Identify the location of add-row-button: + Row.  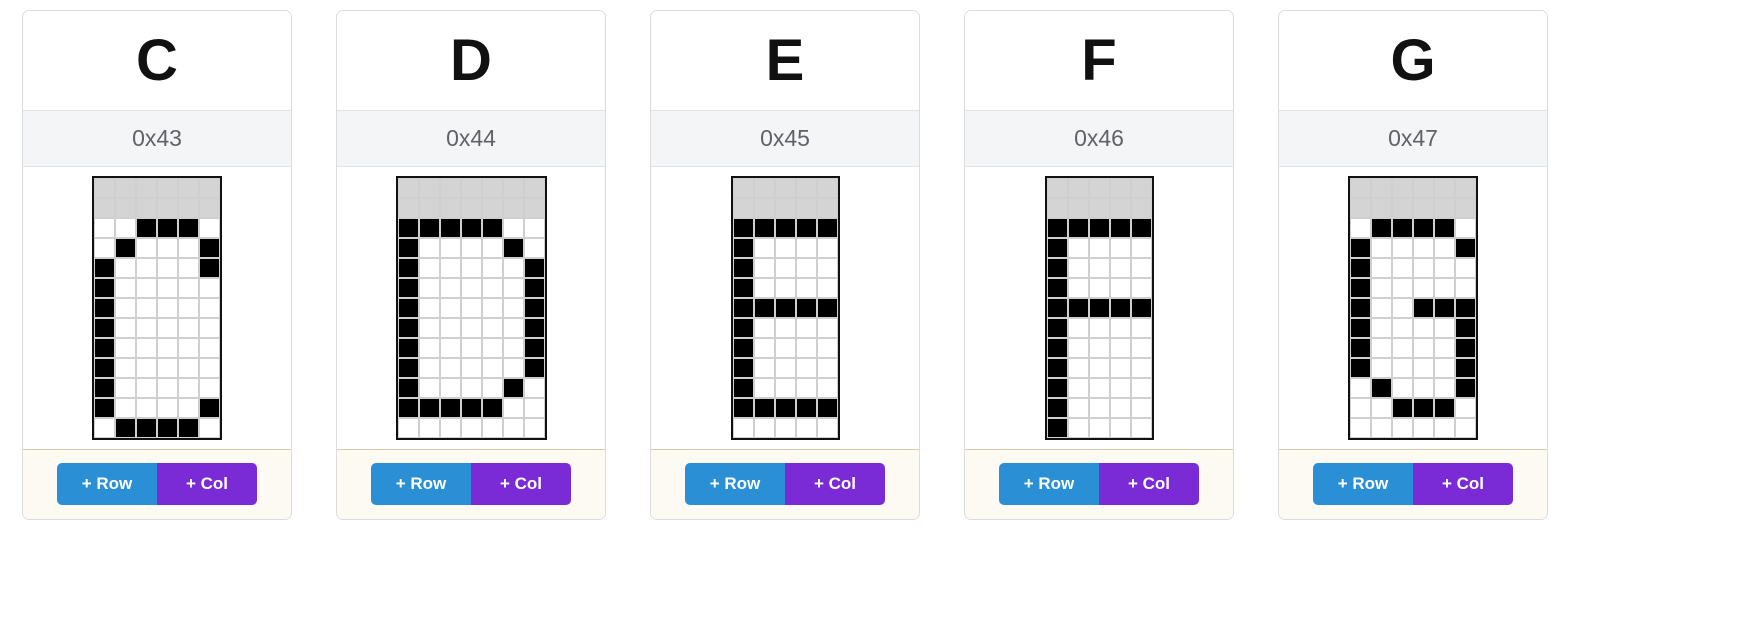
(421, 484).